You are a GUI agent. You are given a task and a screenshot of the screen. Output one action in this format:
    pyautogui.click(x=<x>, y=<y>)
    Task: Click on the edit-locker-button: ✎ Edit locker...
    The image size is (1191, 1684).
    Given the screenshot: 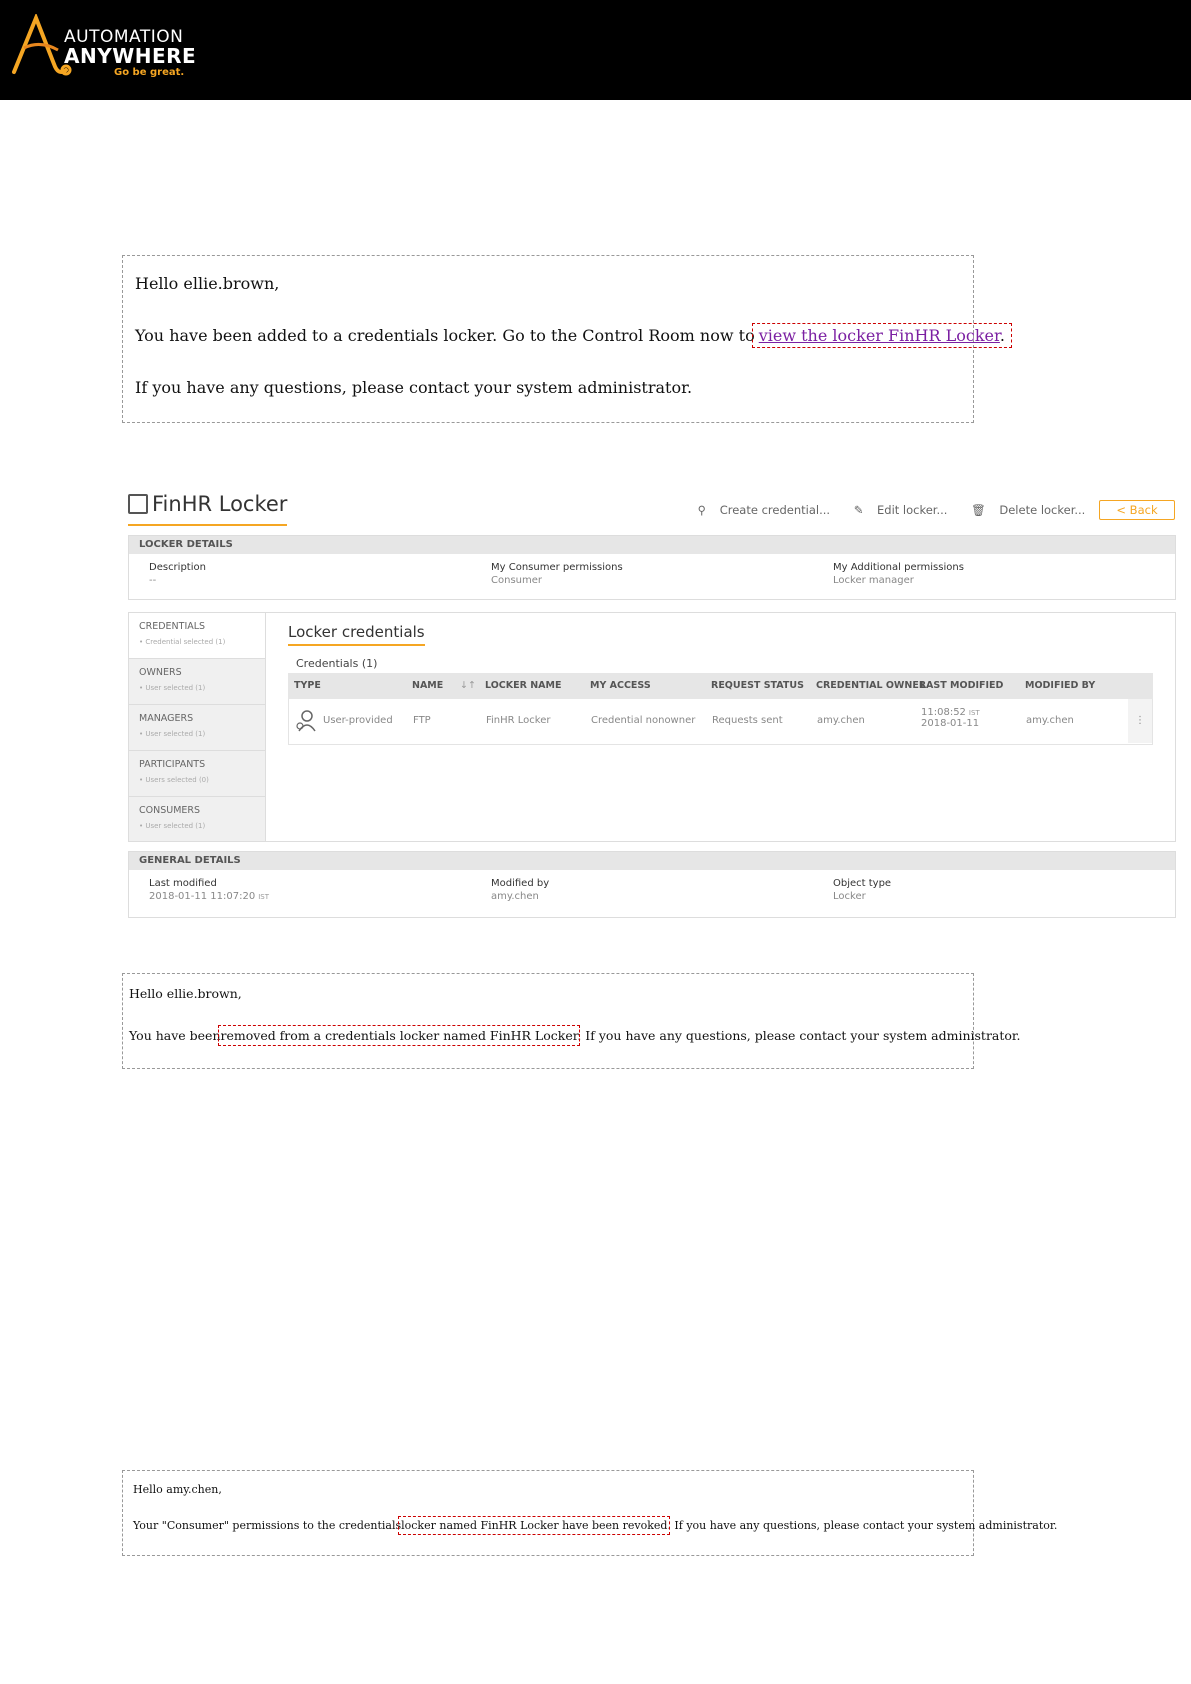 What is the action you would take?
    pyautogui.click(x=896, y=510)
    